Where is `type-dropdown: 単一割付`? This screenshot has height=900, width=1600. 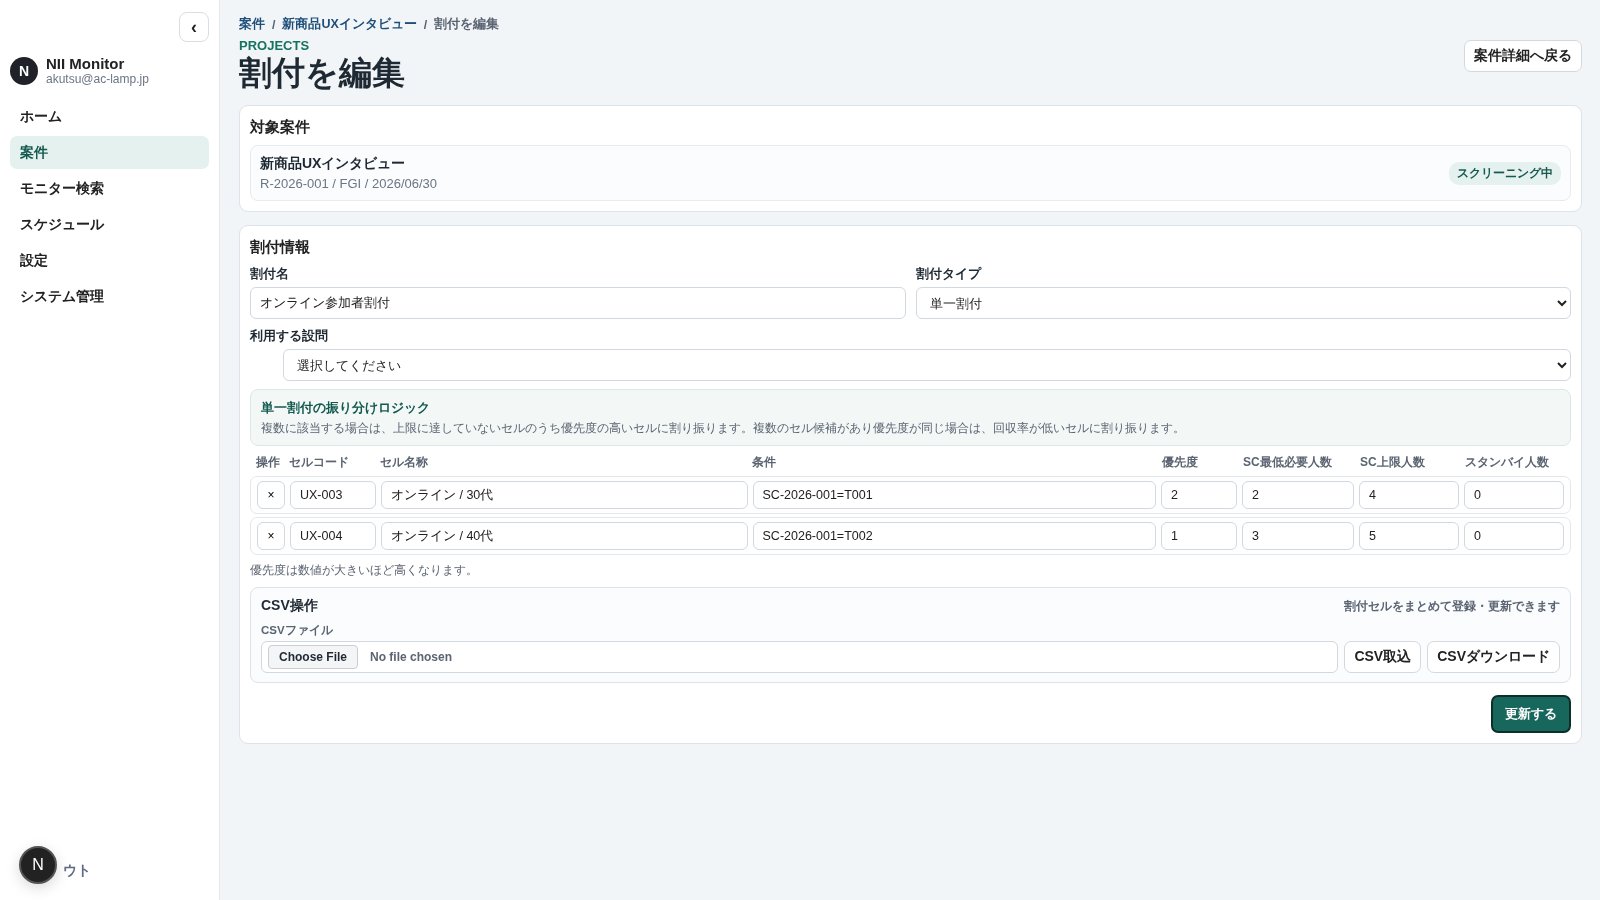 type-dropdown: 単一割付 is located at coordinates (1243, 303).